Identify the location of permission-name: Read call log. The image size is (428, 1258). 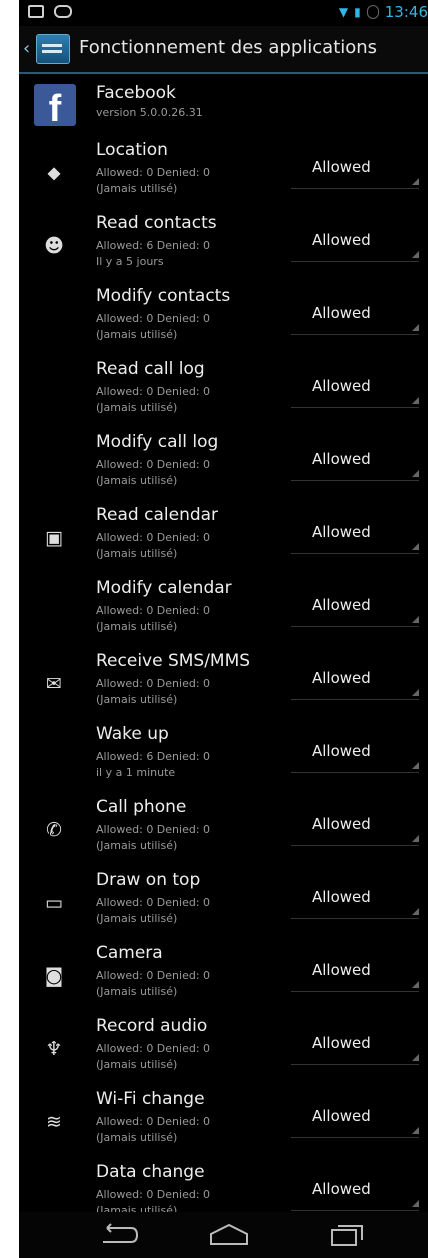
(150, 369).